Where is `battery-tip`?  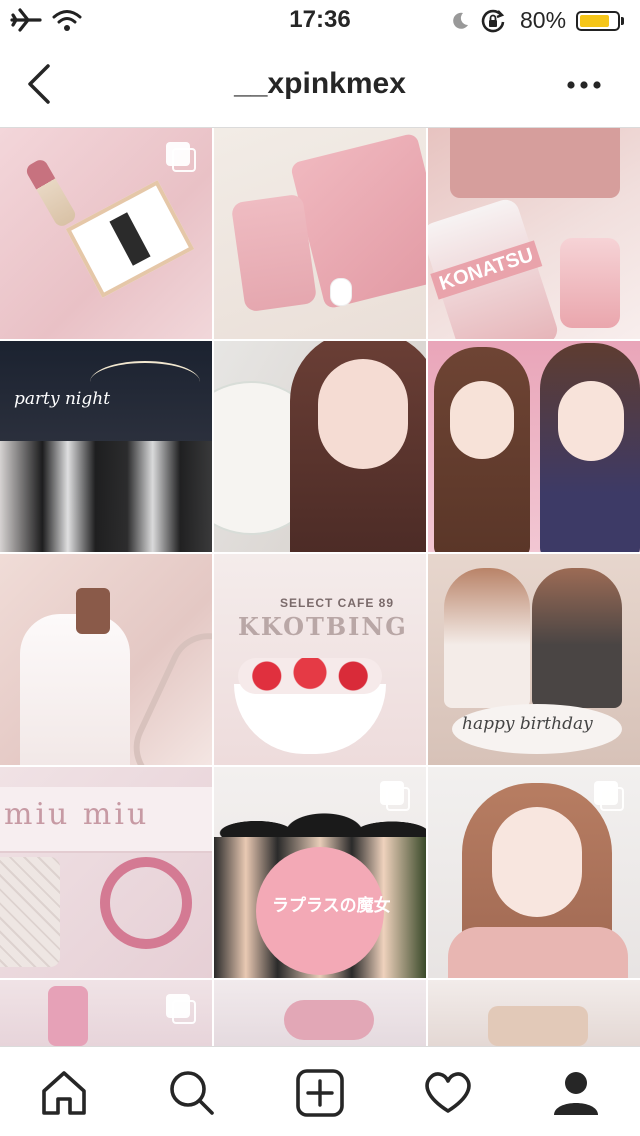 battery-tip is located at coordinates (622, 21).